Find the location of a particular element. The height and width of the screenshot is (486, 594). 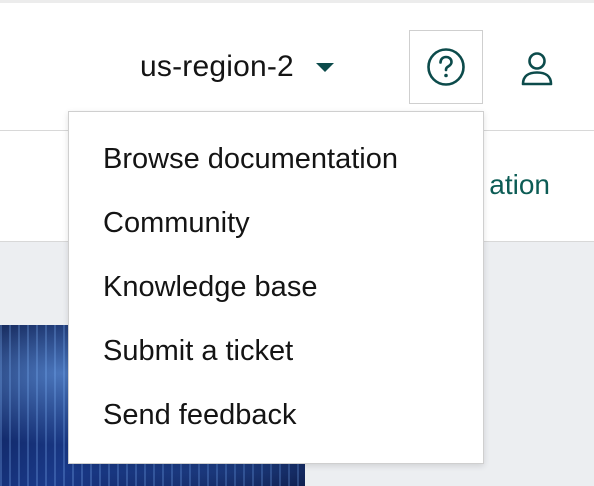

user-icon is located at coordinates (537, 69).